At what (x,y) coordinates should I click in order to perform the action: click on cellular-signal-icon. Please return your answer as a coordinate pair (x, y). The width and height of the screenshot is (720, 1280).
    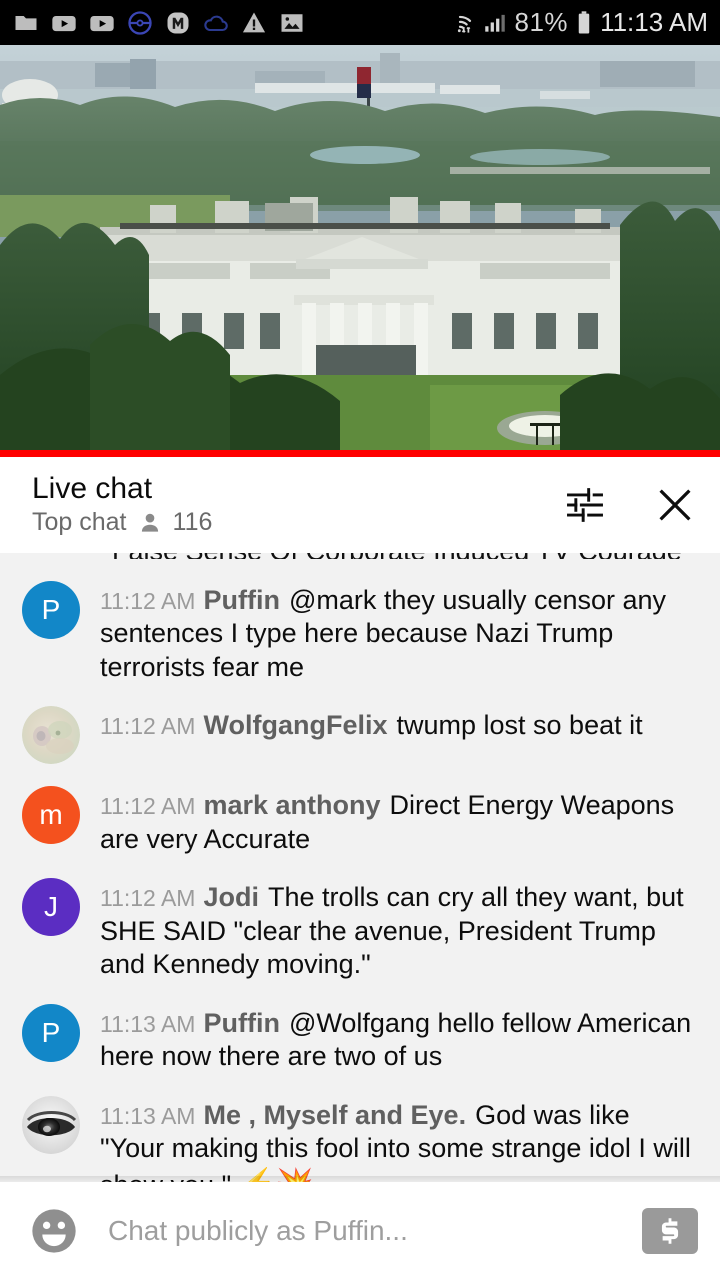
    Looking at the image, I should click on (494, 23).